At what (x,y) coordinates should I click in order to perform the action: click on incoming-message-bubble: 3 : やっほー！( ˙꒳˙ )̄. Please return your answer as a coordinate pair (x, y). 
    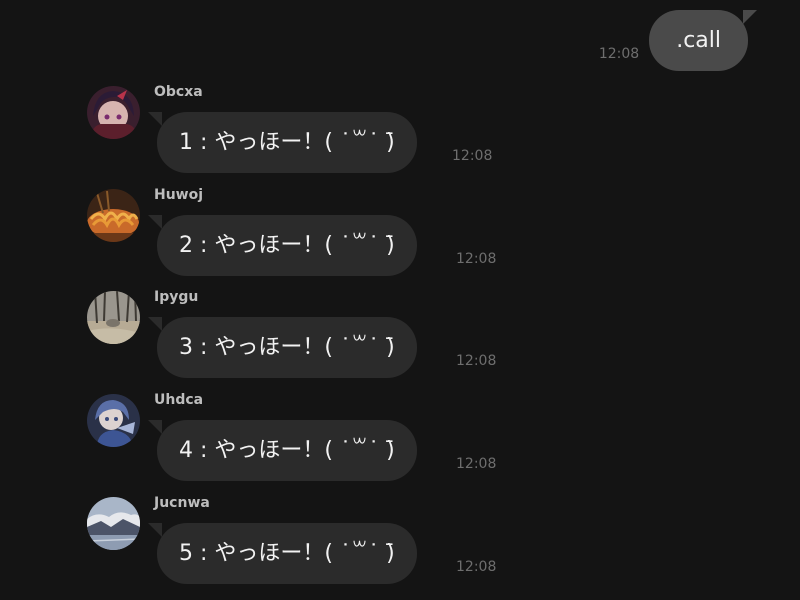
    Looking at the image, I should click on (282, 347).